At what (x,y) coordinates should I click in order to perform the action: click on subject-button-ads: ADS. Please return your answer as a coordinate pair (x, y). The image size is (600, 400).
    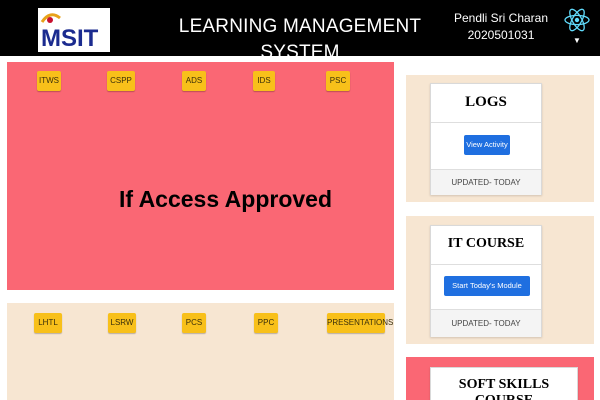
    Looking at the image, I should click on (194, 81).